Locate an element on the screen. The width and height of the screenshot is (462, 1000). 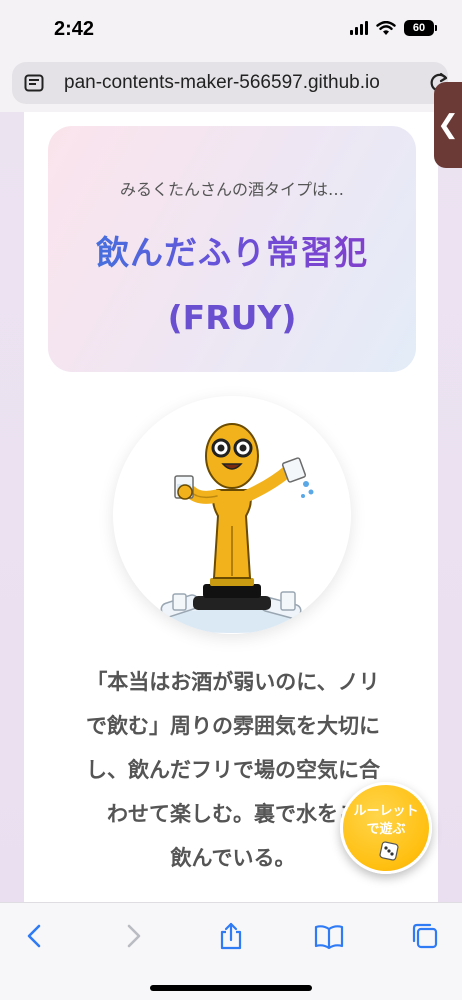
description-line: 「本当はお酒が弱いのに、ノリ is located at coordinates (233, 682).